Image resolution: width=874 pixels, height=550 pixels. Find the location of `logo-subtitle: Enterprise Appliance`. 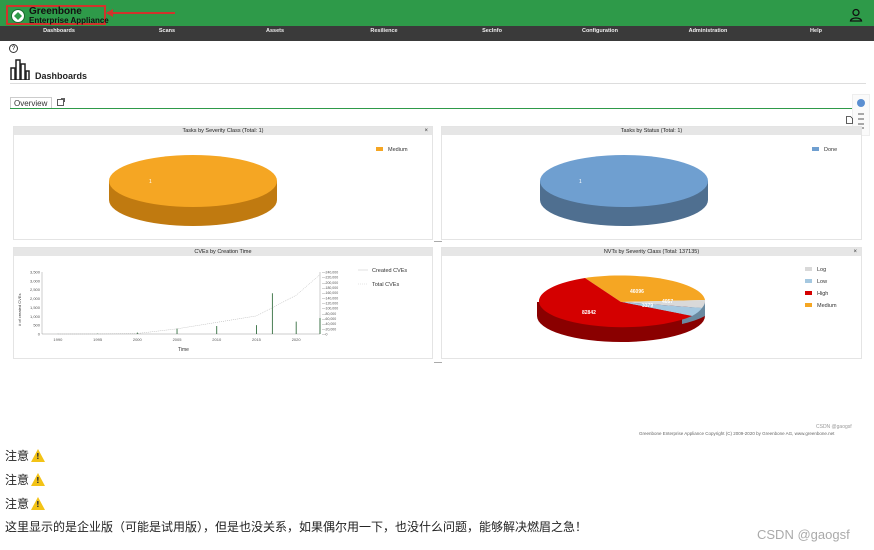

logo-subtitle: Enterprise Appliance is located at coordinates (69, 20).